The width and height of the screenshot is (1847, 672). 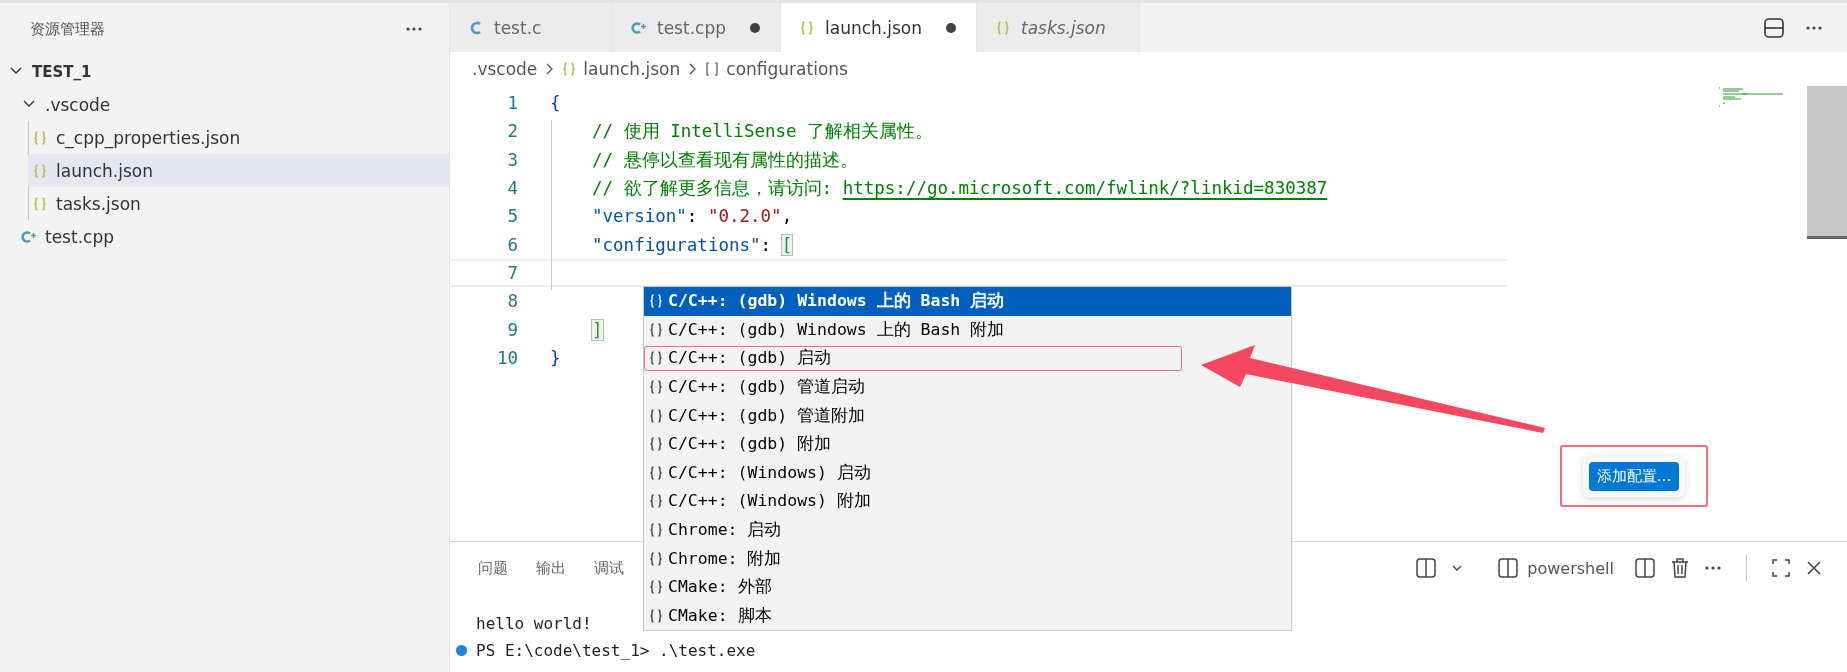 I want to click on line-number: 8, so click(x=512, y=301).